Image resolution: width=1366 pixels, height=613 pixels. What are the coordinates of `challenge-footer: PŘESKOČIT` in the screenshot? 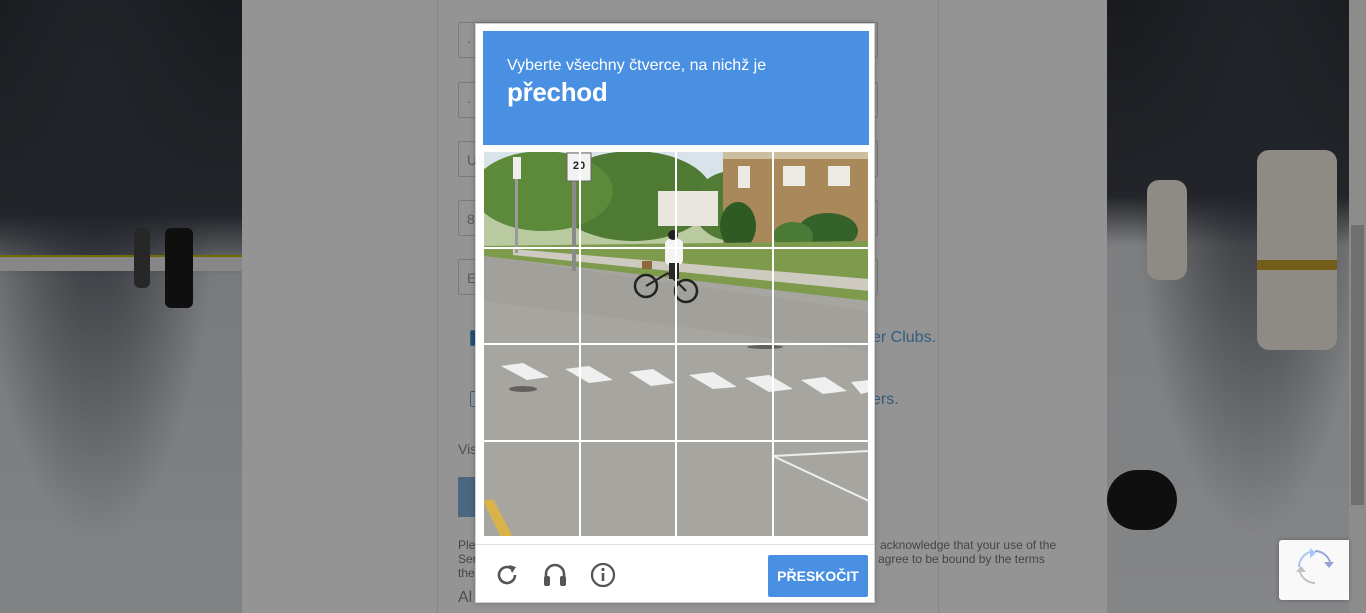 It's located at (675, 573).